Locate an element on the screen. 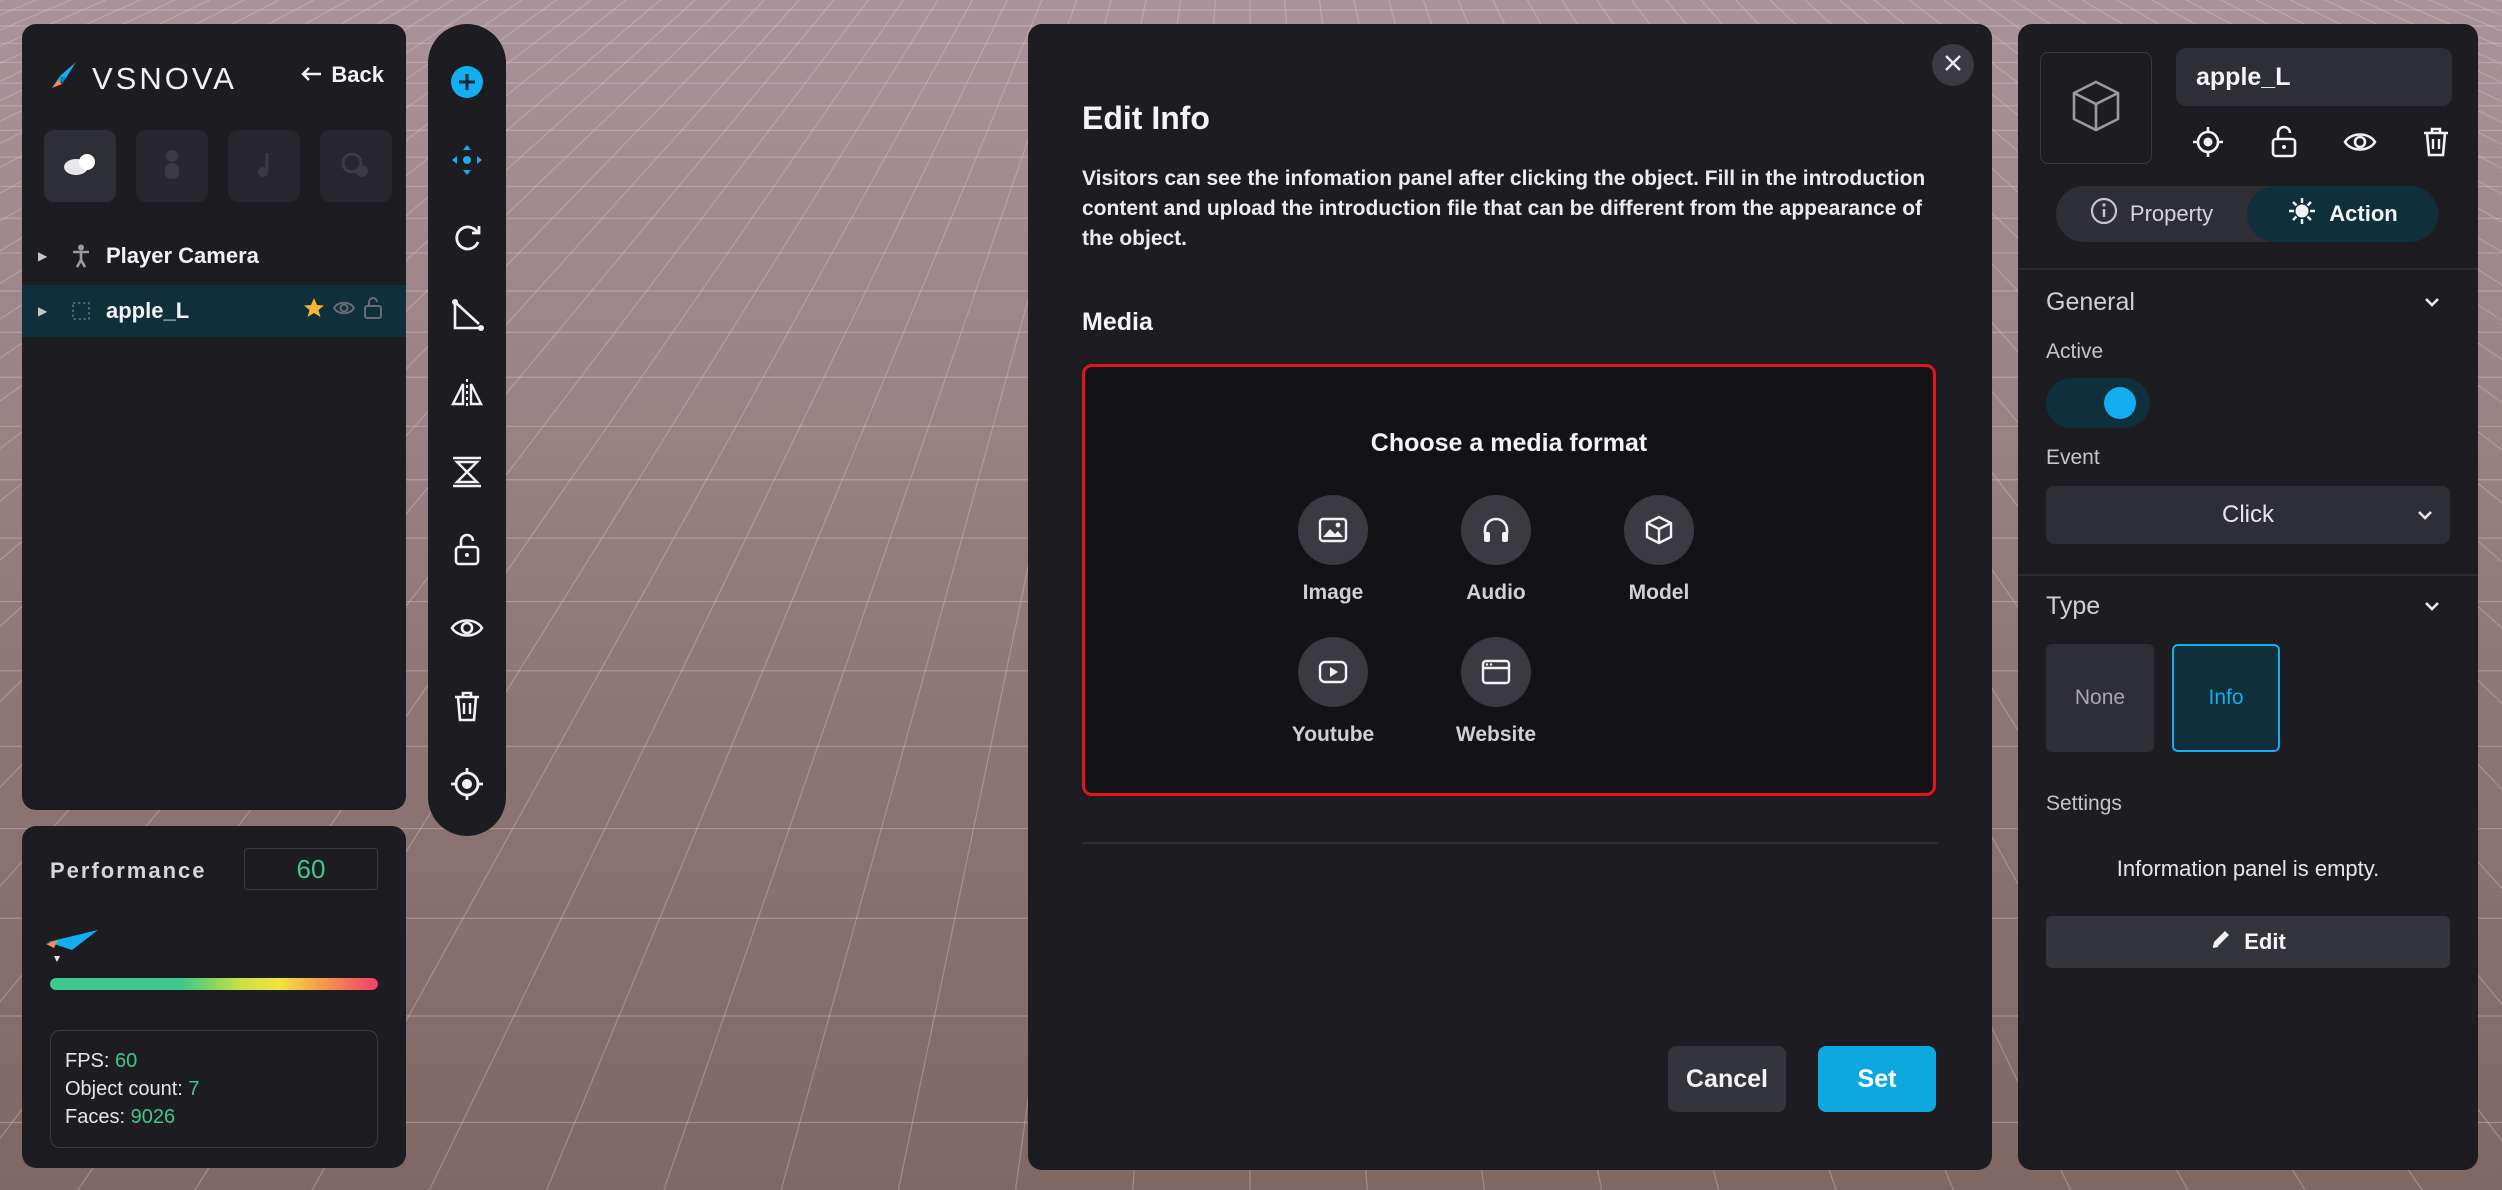  object-count-stat: Object count: 7 is located at coordinates (132, 1089).